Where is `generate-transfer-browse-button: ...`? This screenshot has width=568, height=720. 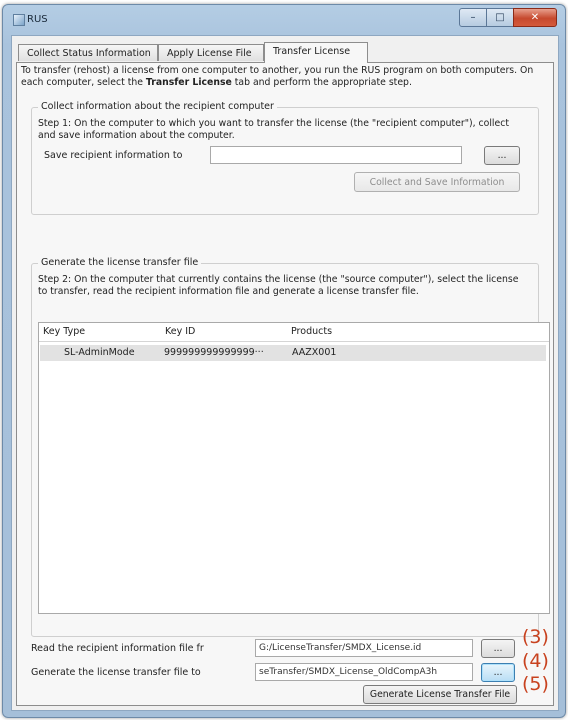 generate-transfer-browse-button: ... is located at coordinates (498, 672).